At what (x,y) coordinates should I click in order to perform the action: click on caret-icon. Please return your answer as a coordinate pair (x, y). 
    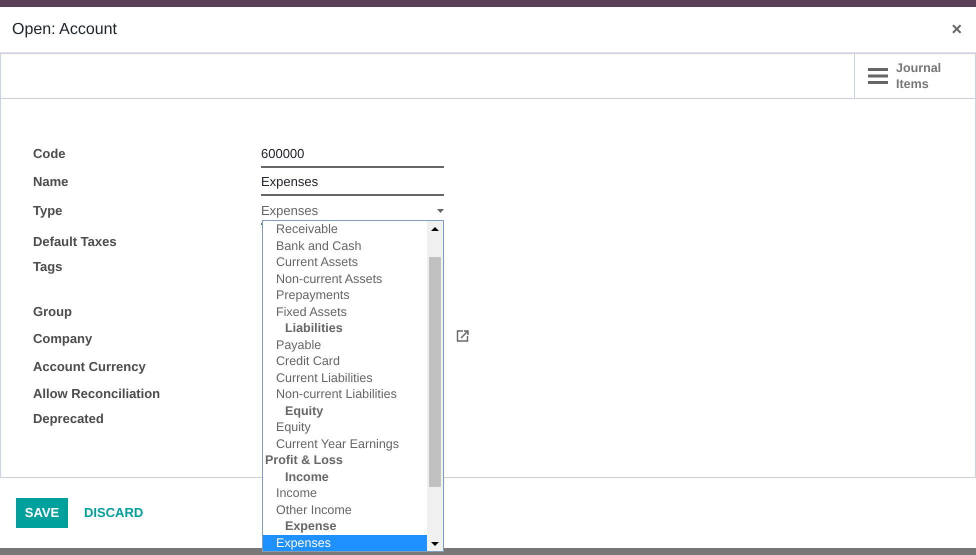
    Looking at the image, I should click on (440, 210).